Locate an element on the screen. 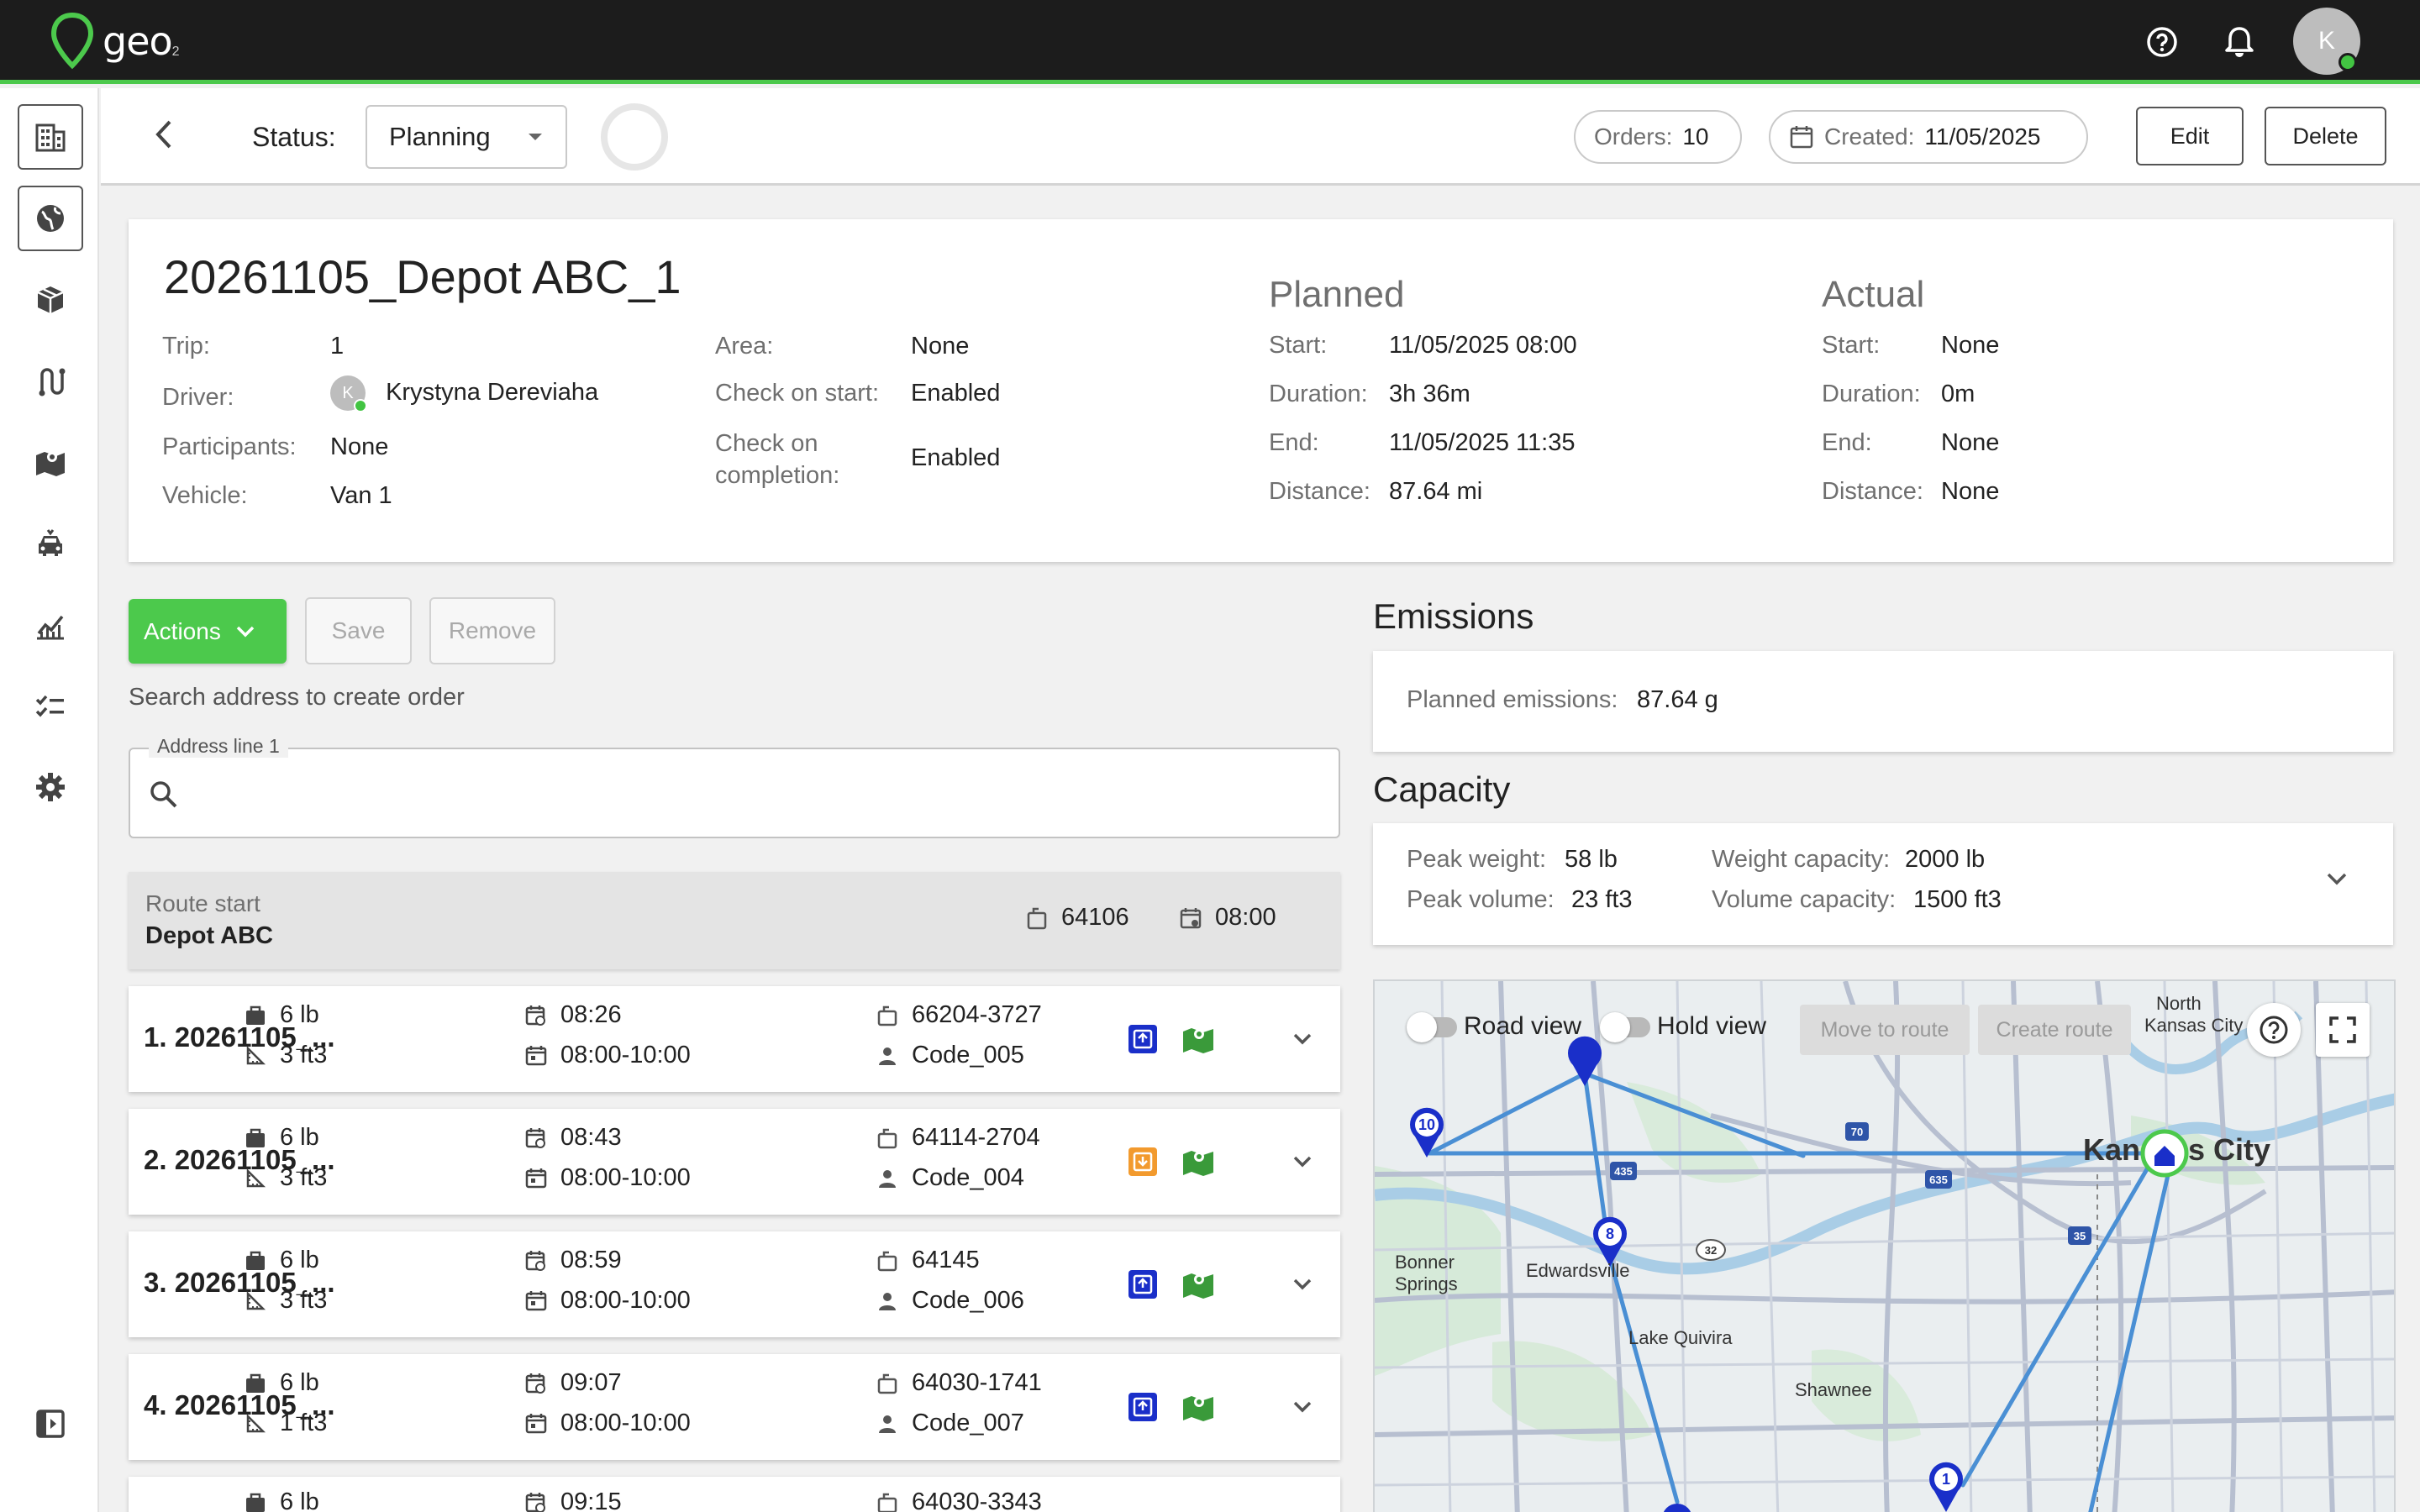  loading-spinner is located at coordinates (634, 137).